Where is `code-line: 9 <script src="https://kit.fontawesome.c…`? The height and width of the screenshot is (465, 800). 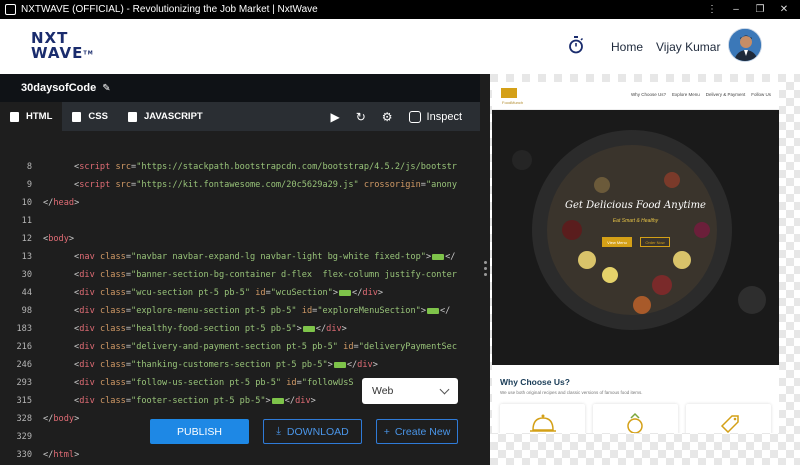
code-line: 9 <script src="https://kit.fontawesome.c… is located at coordinates (235, 185).